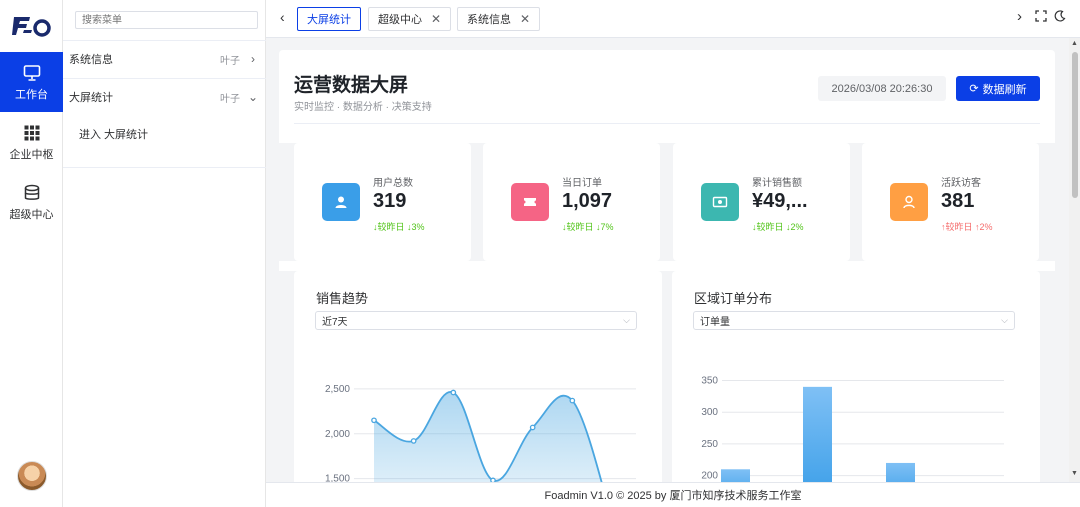  What do you see at coordinates (32, 476) in the screenshot?
I see `avatar` at bounding box center [32, 476].